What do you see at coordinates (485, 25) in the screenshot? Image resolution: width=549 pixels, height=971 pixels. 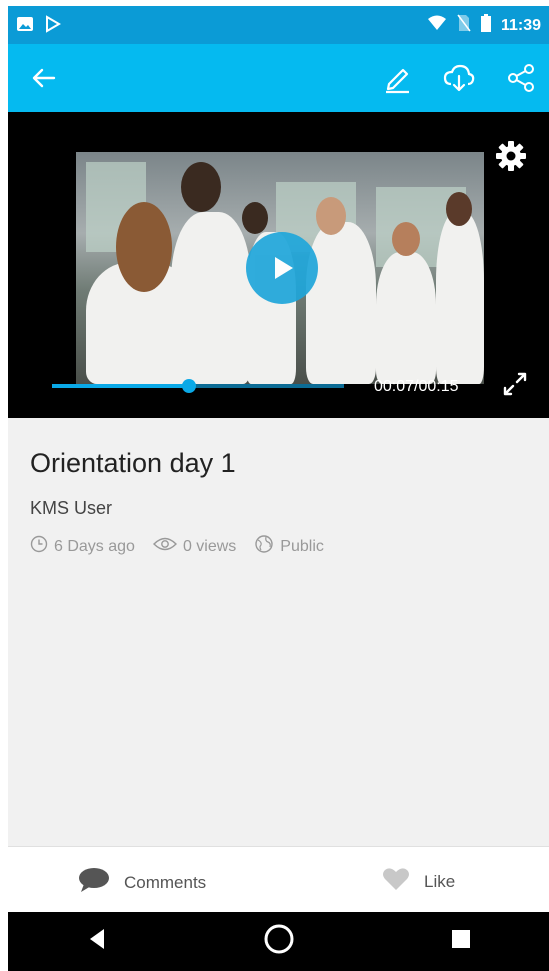 I see `battery-icon` at bounding box center [485, 25].